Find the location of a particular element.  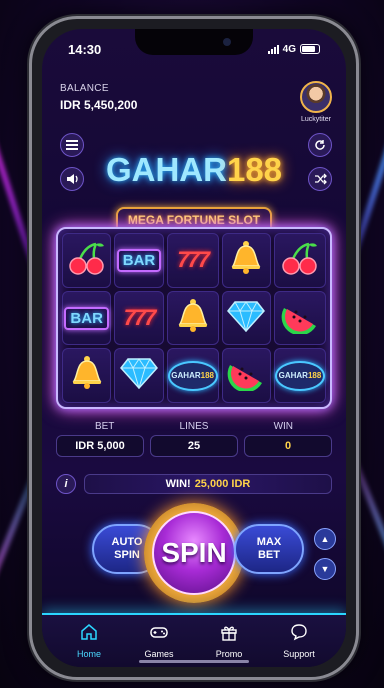

max-bet-line2: BET is located at coordinates (268, 555).